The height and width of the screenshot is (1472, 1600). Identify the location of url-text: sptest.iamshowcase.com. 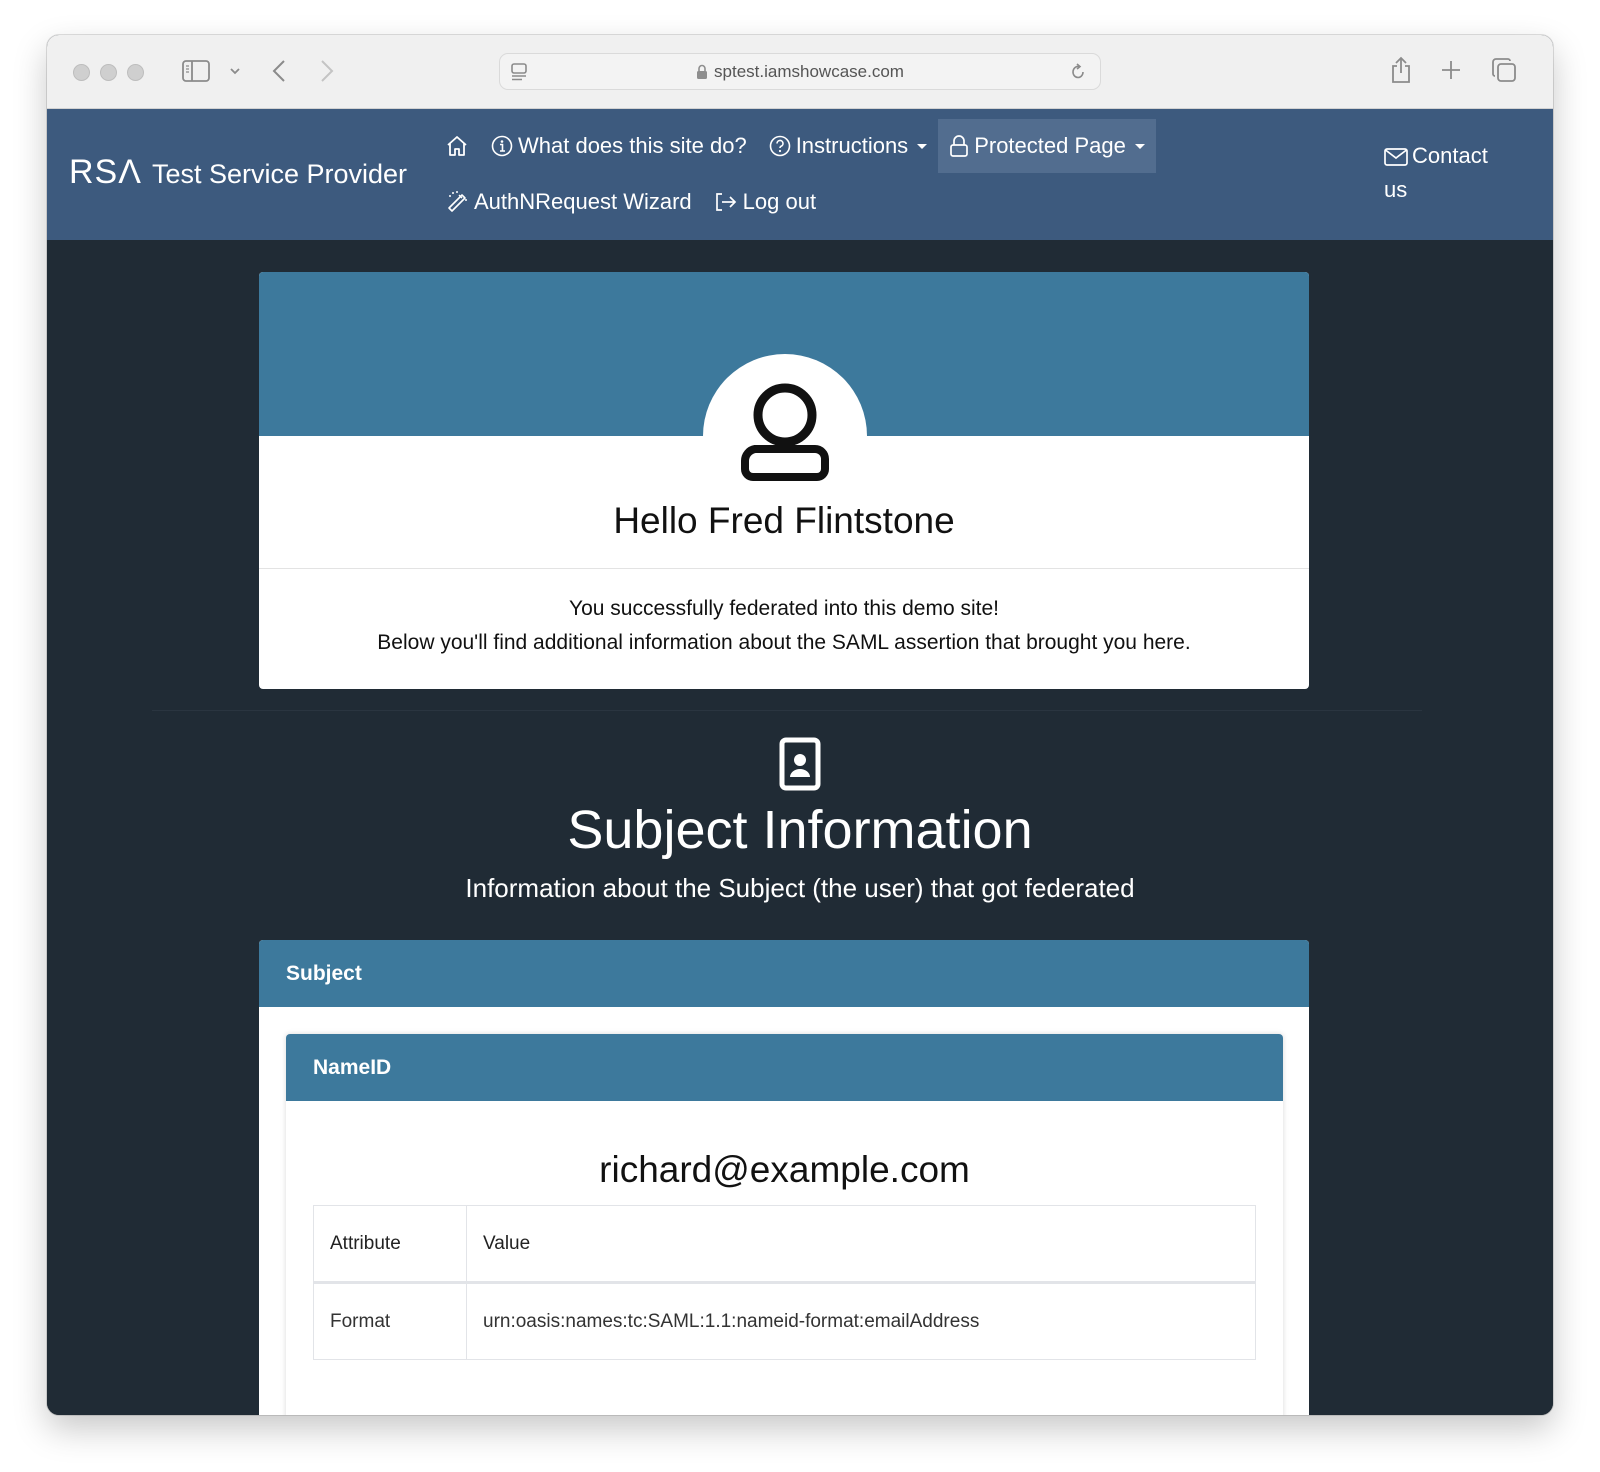
(809, 71).